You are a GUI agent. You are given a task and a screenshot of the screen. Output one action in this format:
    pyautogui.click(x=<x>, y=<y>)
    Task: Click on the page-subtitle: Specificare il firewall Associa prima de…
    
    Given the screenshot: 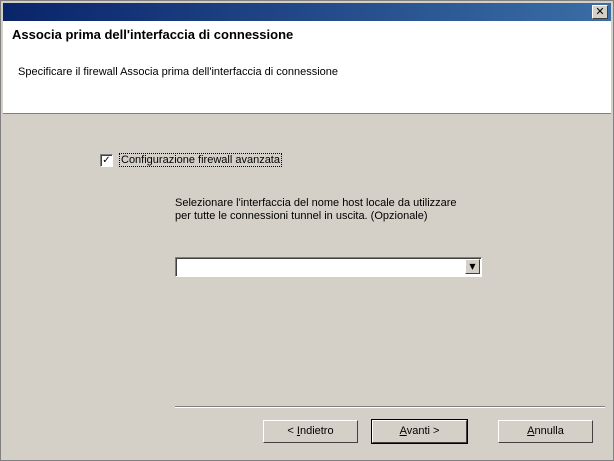 What is the action you would take?
    pyautogui.click(x=178, y=72)
    